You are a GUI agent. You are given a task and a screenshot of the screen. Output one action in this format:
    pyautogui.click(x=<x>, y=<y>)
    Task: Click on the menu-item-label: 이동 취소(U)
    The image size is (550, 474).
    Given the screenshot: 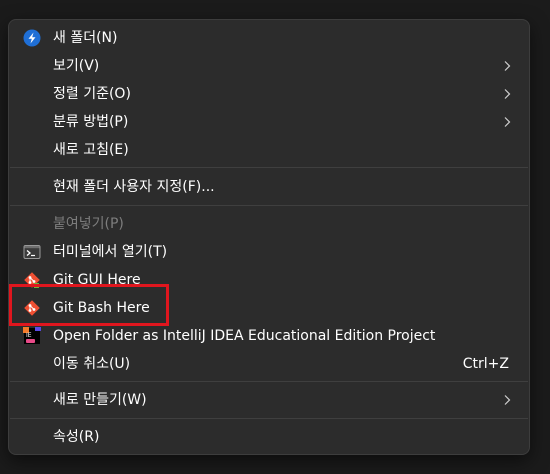 What is the action you would take?
    pyautogui.click(x=92, y=364)
    